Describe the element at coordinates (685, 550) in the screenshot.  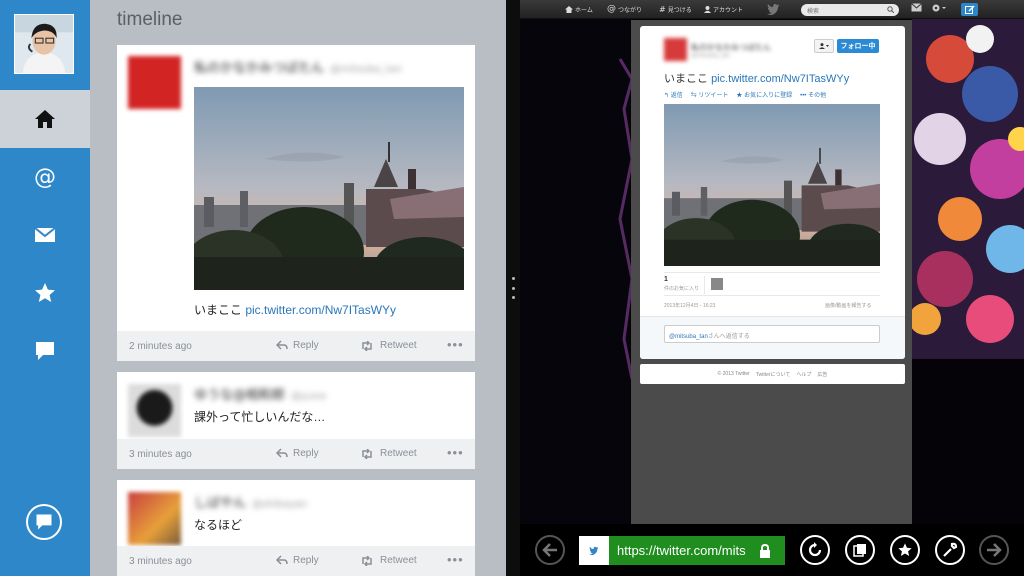
I see `url-text: https://twitter.com/mits` at that location.